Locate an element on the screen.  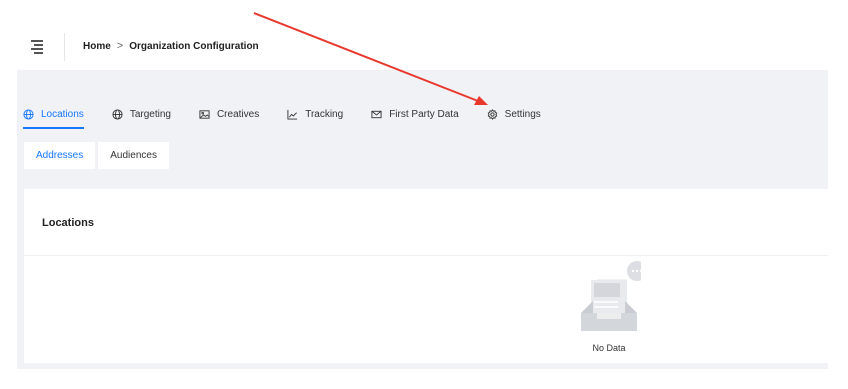
subtab-bar: Addresses Audiences is located at coordinates (96, 155).